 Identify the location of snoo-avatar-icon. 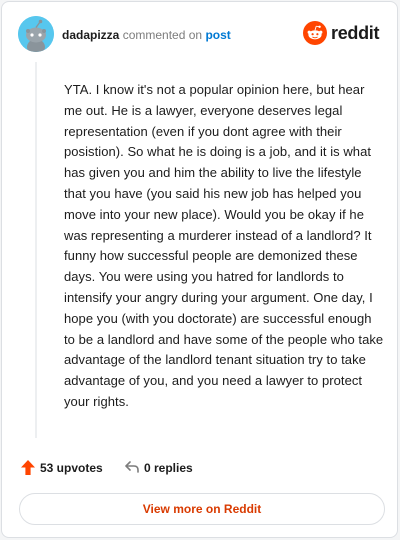
(36, 34).